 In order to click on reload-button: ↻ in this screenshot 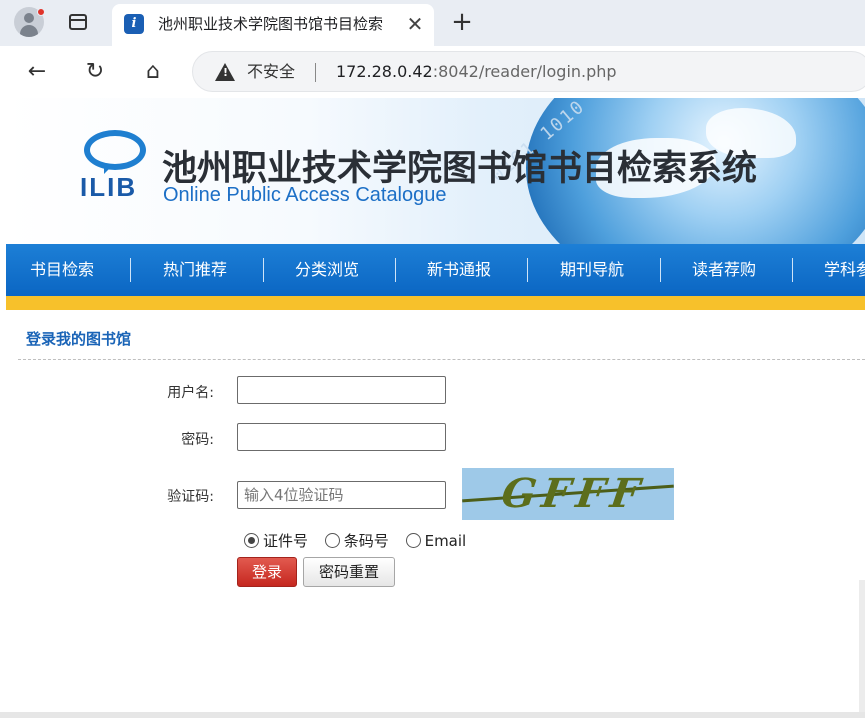, I will do `click(95, 72)`.